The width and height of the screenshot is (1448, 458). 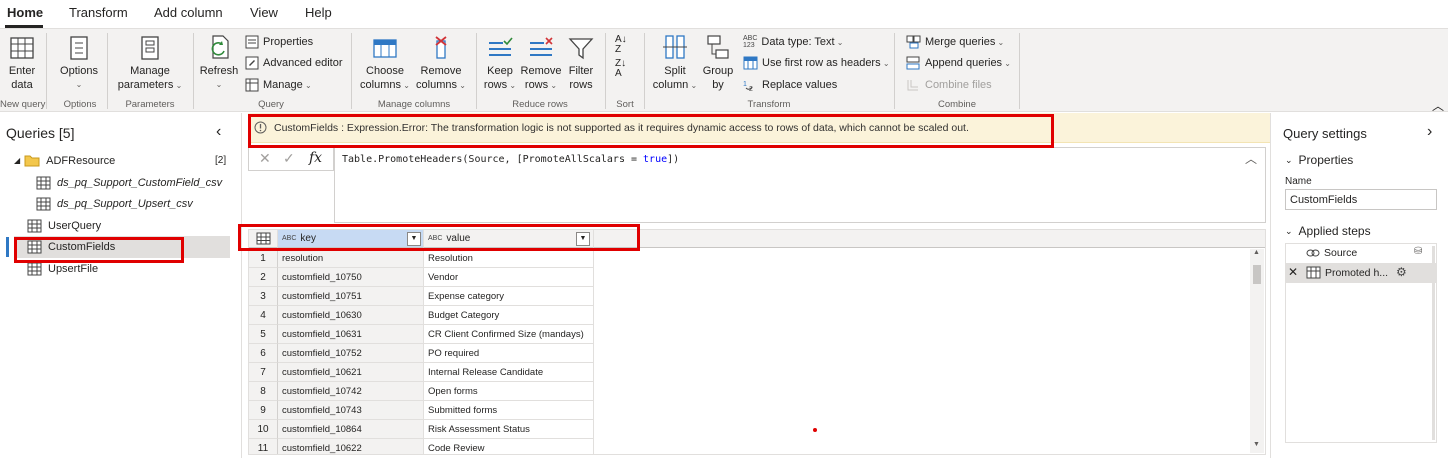 I want to click on cell-value: Budget Category, so click(x=509, y=315).